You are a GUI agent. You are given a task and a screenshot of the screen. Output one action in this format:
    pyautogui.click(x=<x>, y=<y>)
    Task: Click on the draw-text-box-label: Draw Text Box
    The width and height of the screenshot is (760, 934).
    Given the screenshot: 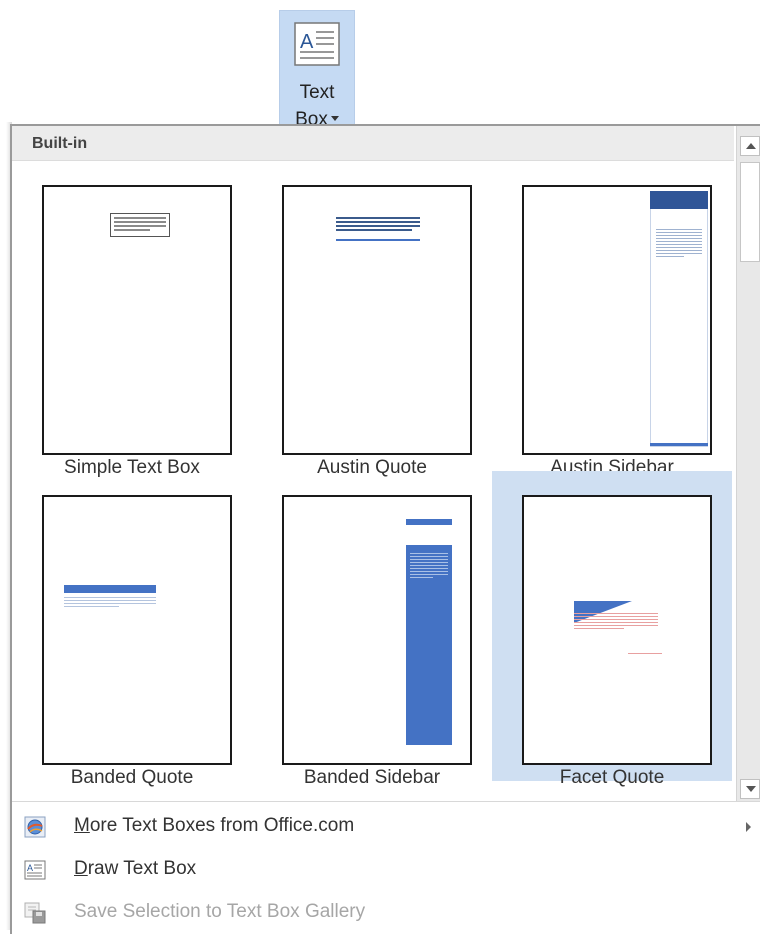 What is the action you would take?
    pyautogui.click(x=135, y=869)
    